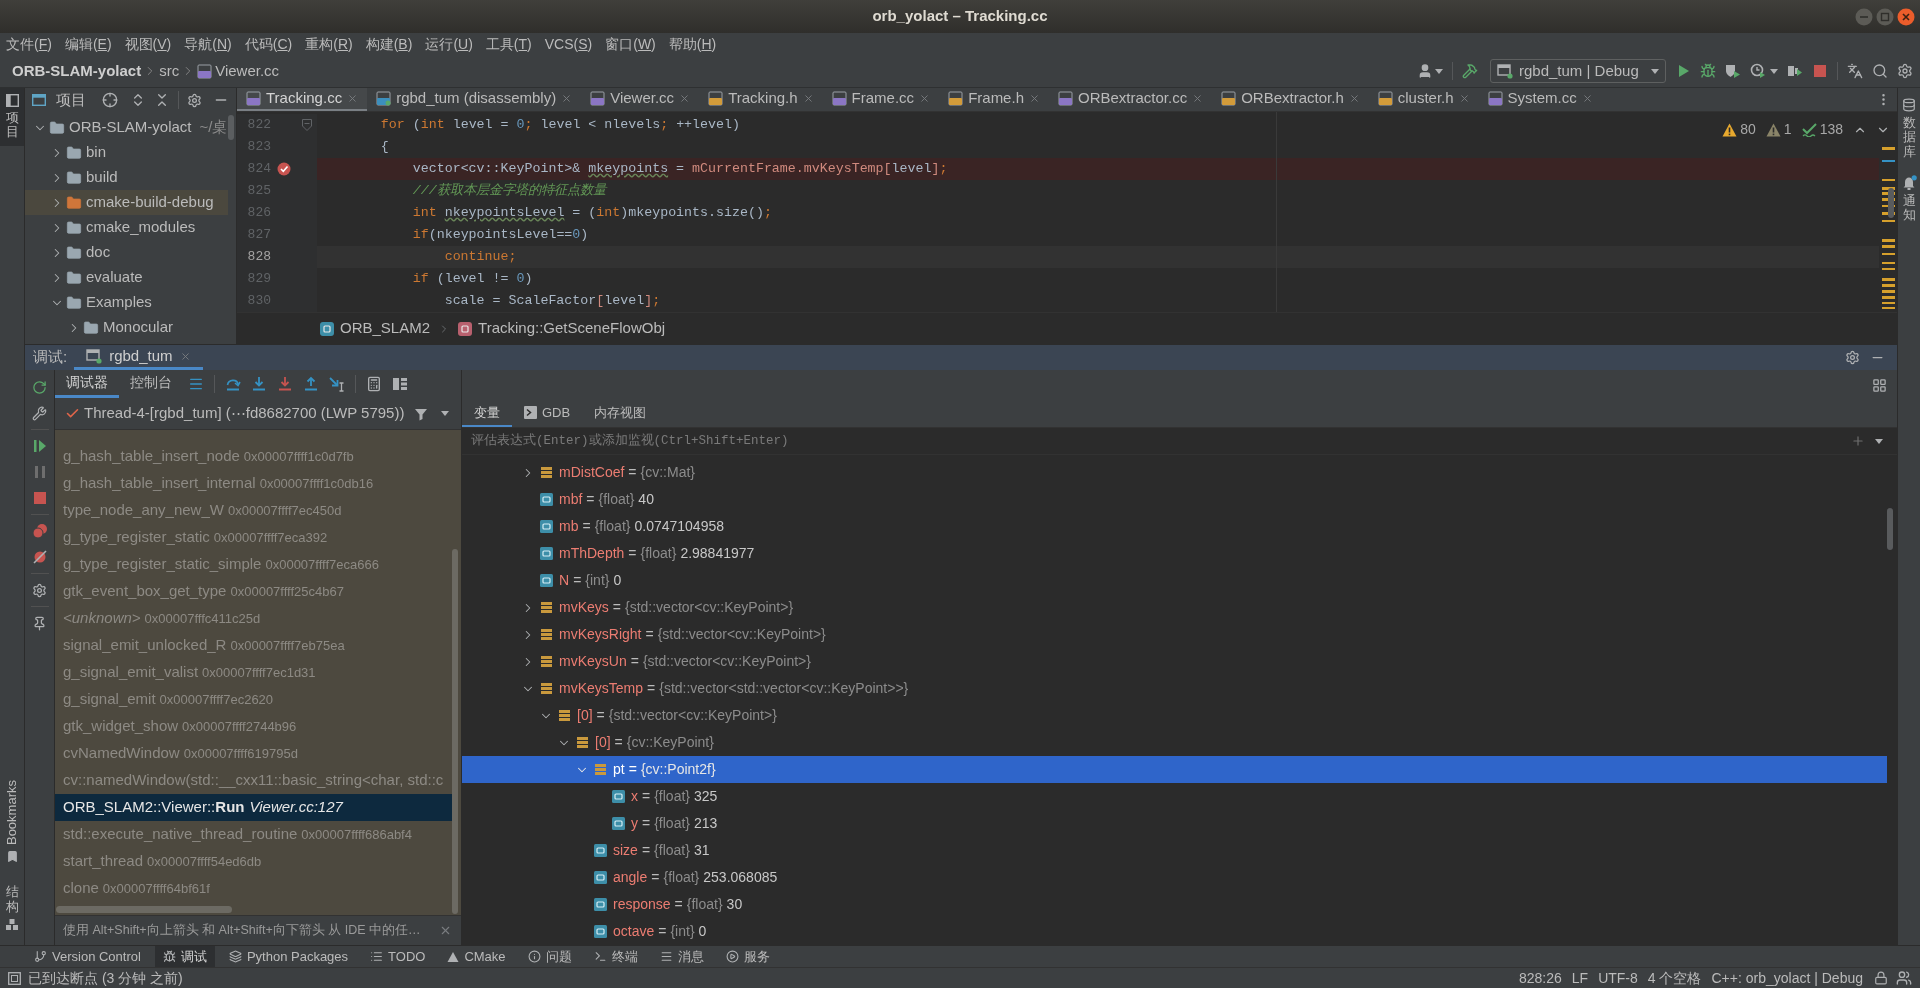 This screenshot has width=1920, height=988. What do you see at coordinates (126, 202) in the screenshot?
I see `tree-item: cmake-build-debug` at bounding box center [126, 202].